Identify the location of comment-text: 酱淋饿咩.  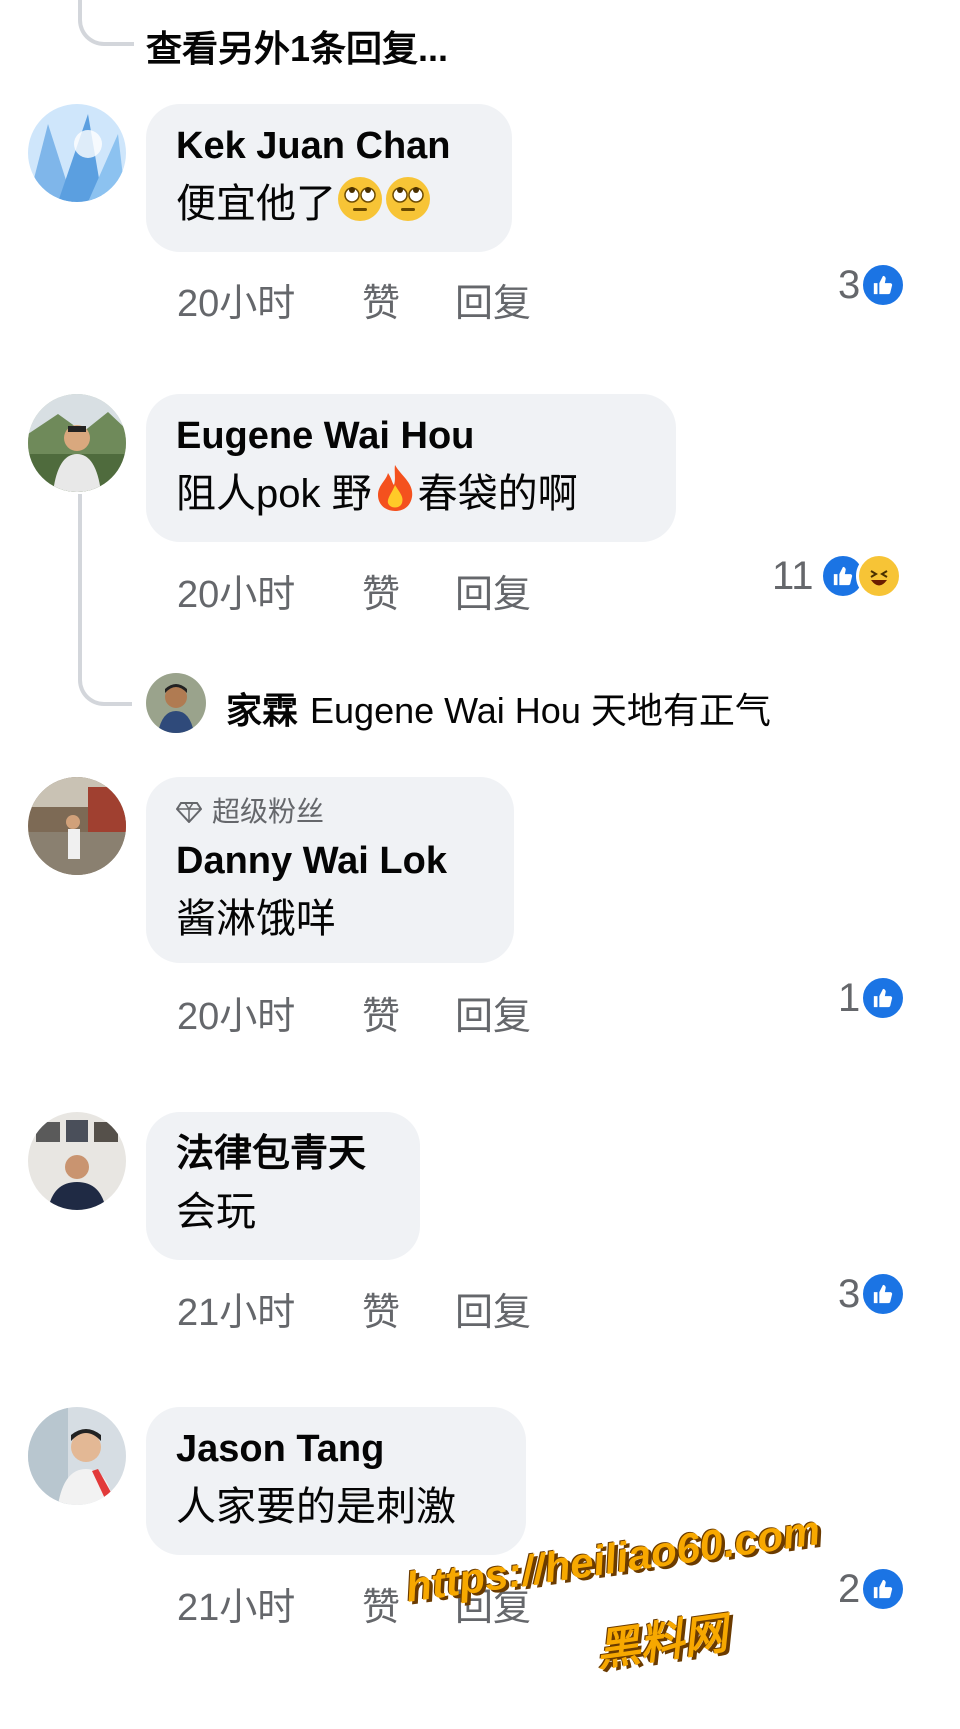
(256, 919).